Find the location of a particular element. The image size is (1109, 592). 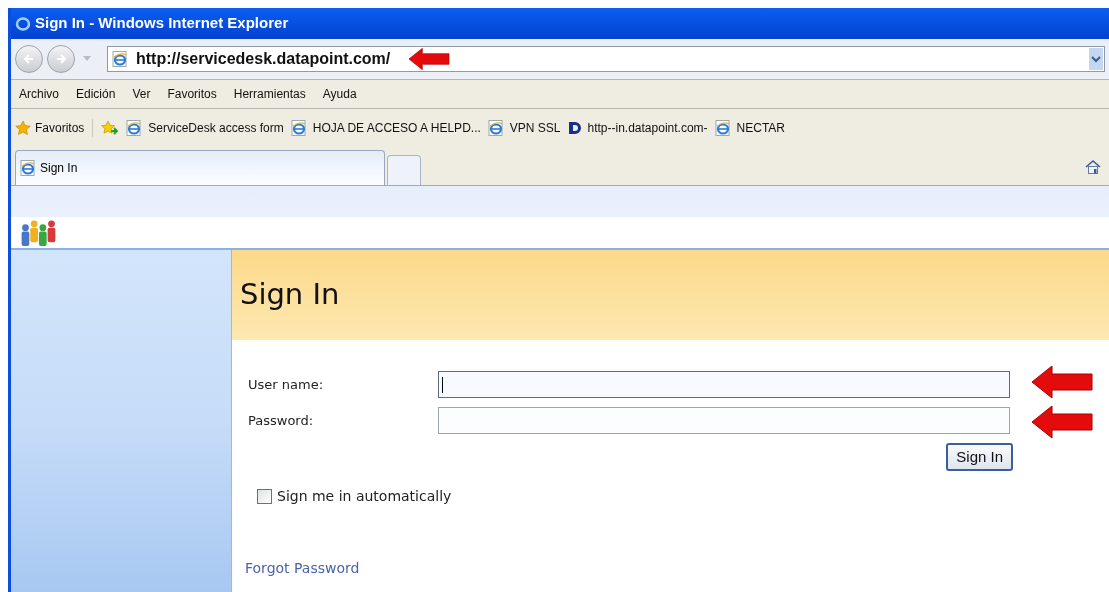

forward-button is located at coordinates (61, 59).